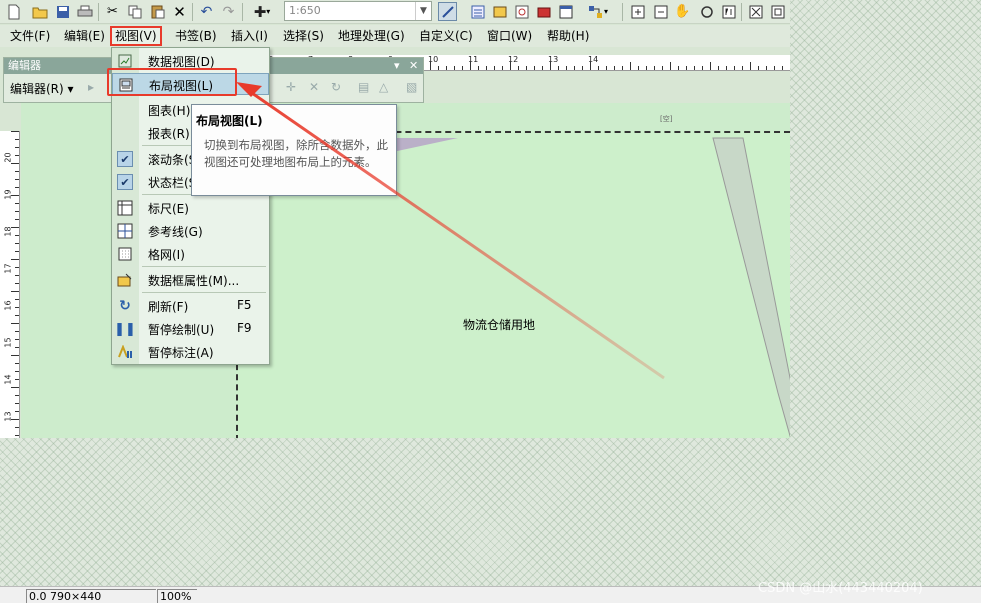 Image resolution: width=981 pixels, height=603 pixels. Describe the element at coordinates (190, 329) in the screenshot. I see `menu-item-pause-drawing: ❚❚ 暂停绘制(U) F9` at that location.